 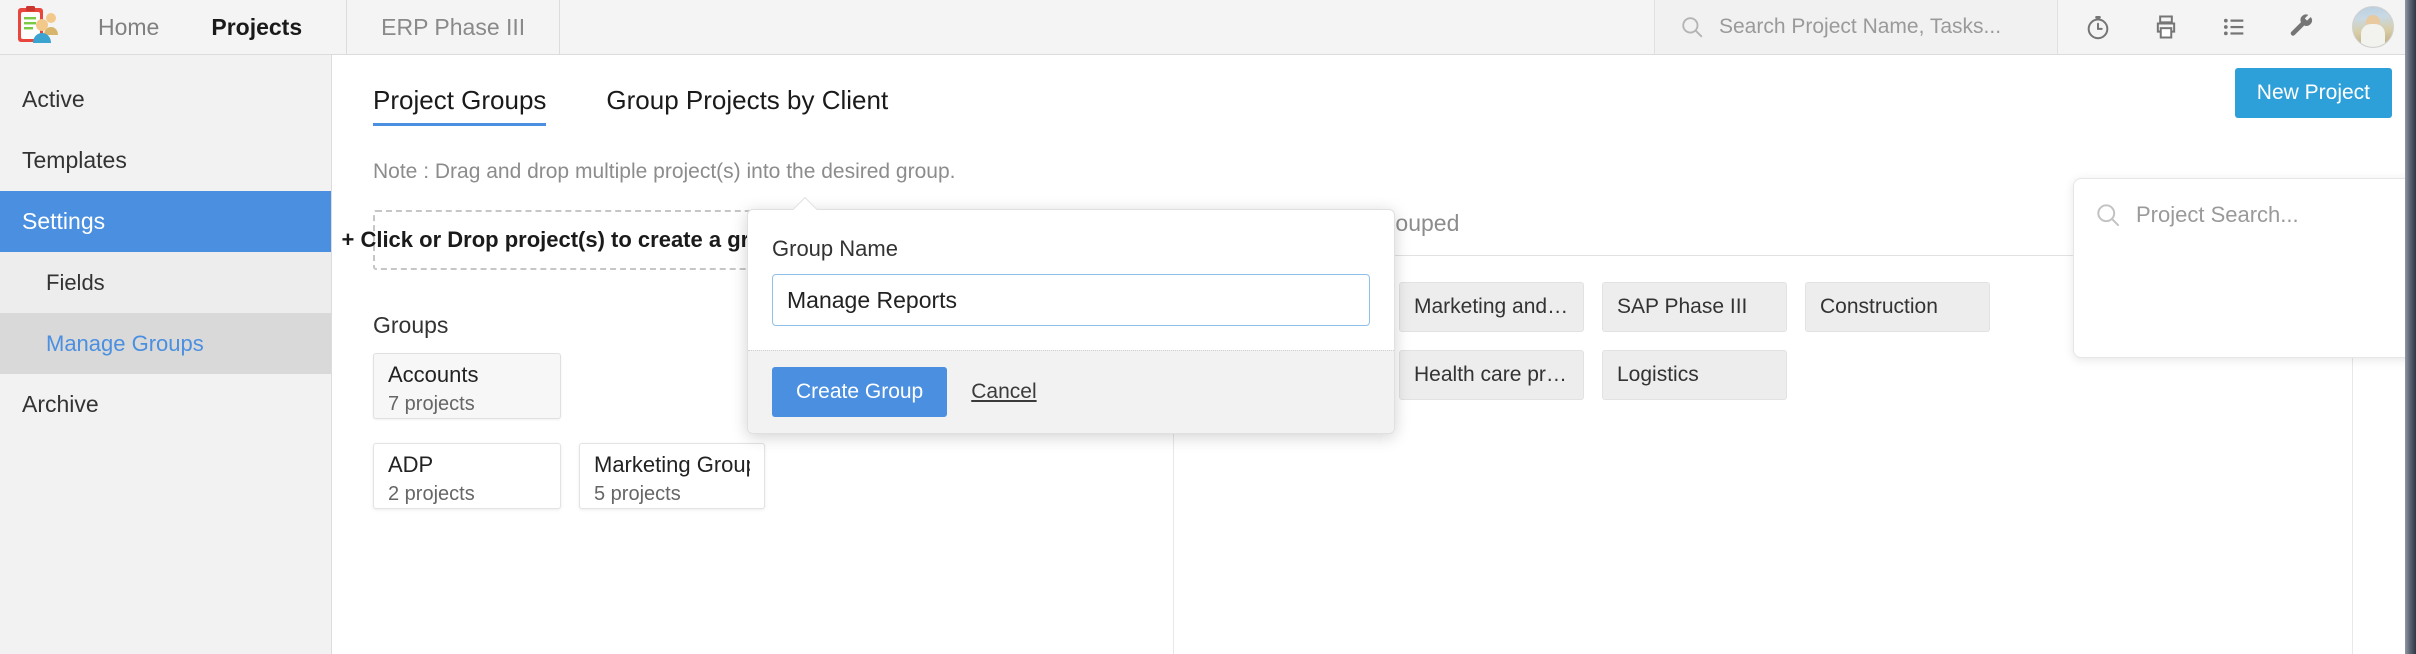 I want to click on sidebar-item-manage-groups: Manage Groups, so click(x=165, y=343).